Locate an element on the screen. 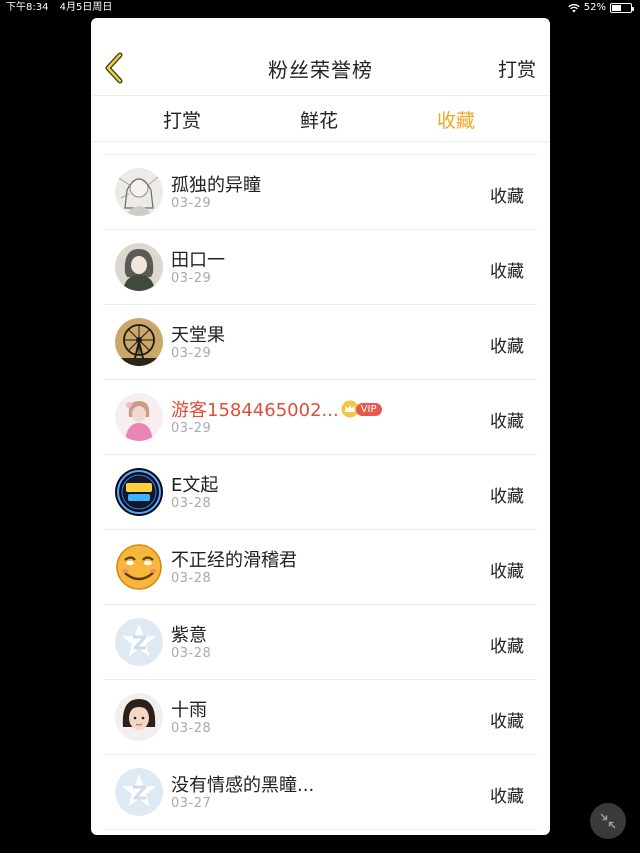 Image resolution: width=640 pixels, height=853 pixels. list-item: 十雨 03-28 收藏 is located at coordinates (320, 717).